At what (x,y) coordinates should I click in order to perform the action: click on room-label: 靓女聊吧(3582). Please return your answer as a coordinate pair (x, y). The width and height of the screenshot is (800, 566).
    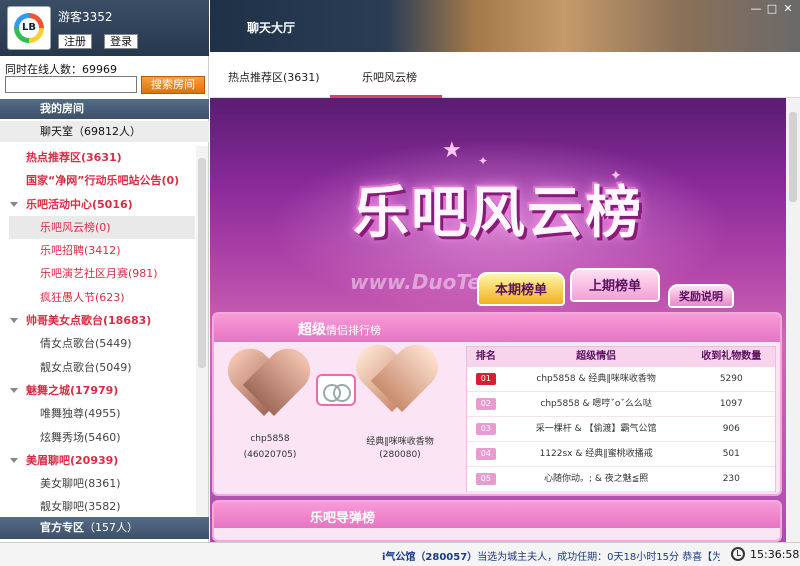
    Looking at the image, I should click on (80, 507).